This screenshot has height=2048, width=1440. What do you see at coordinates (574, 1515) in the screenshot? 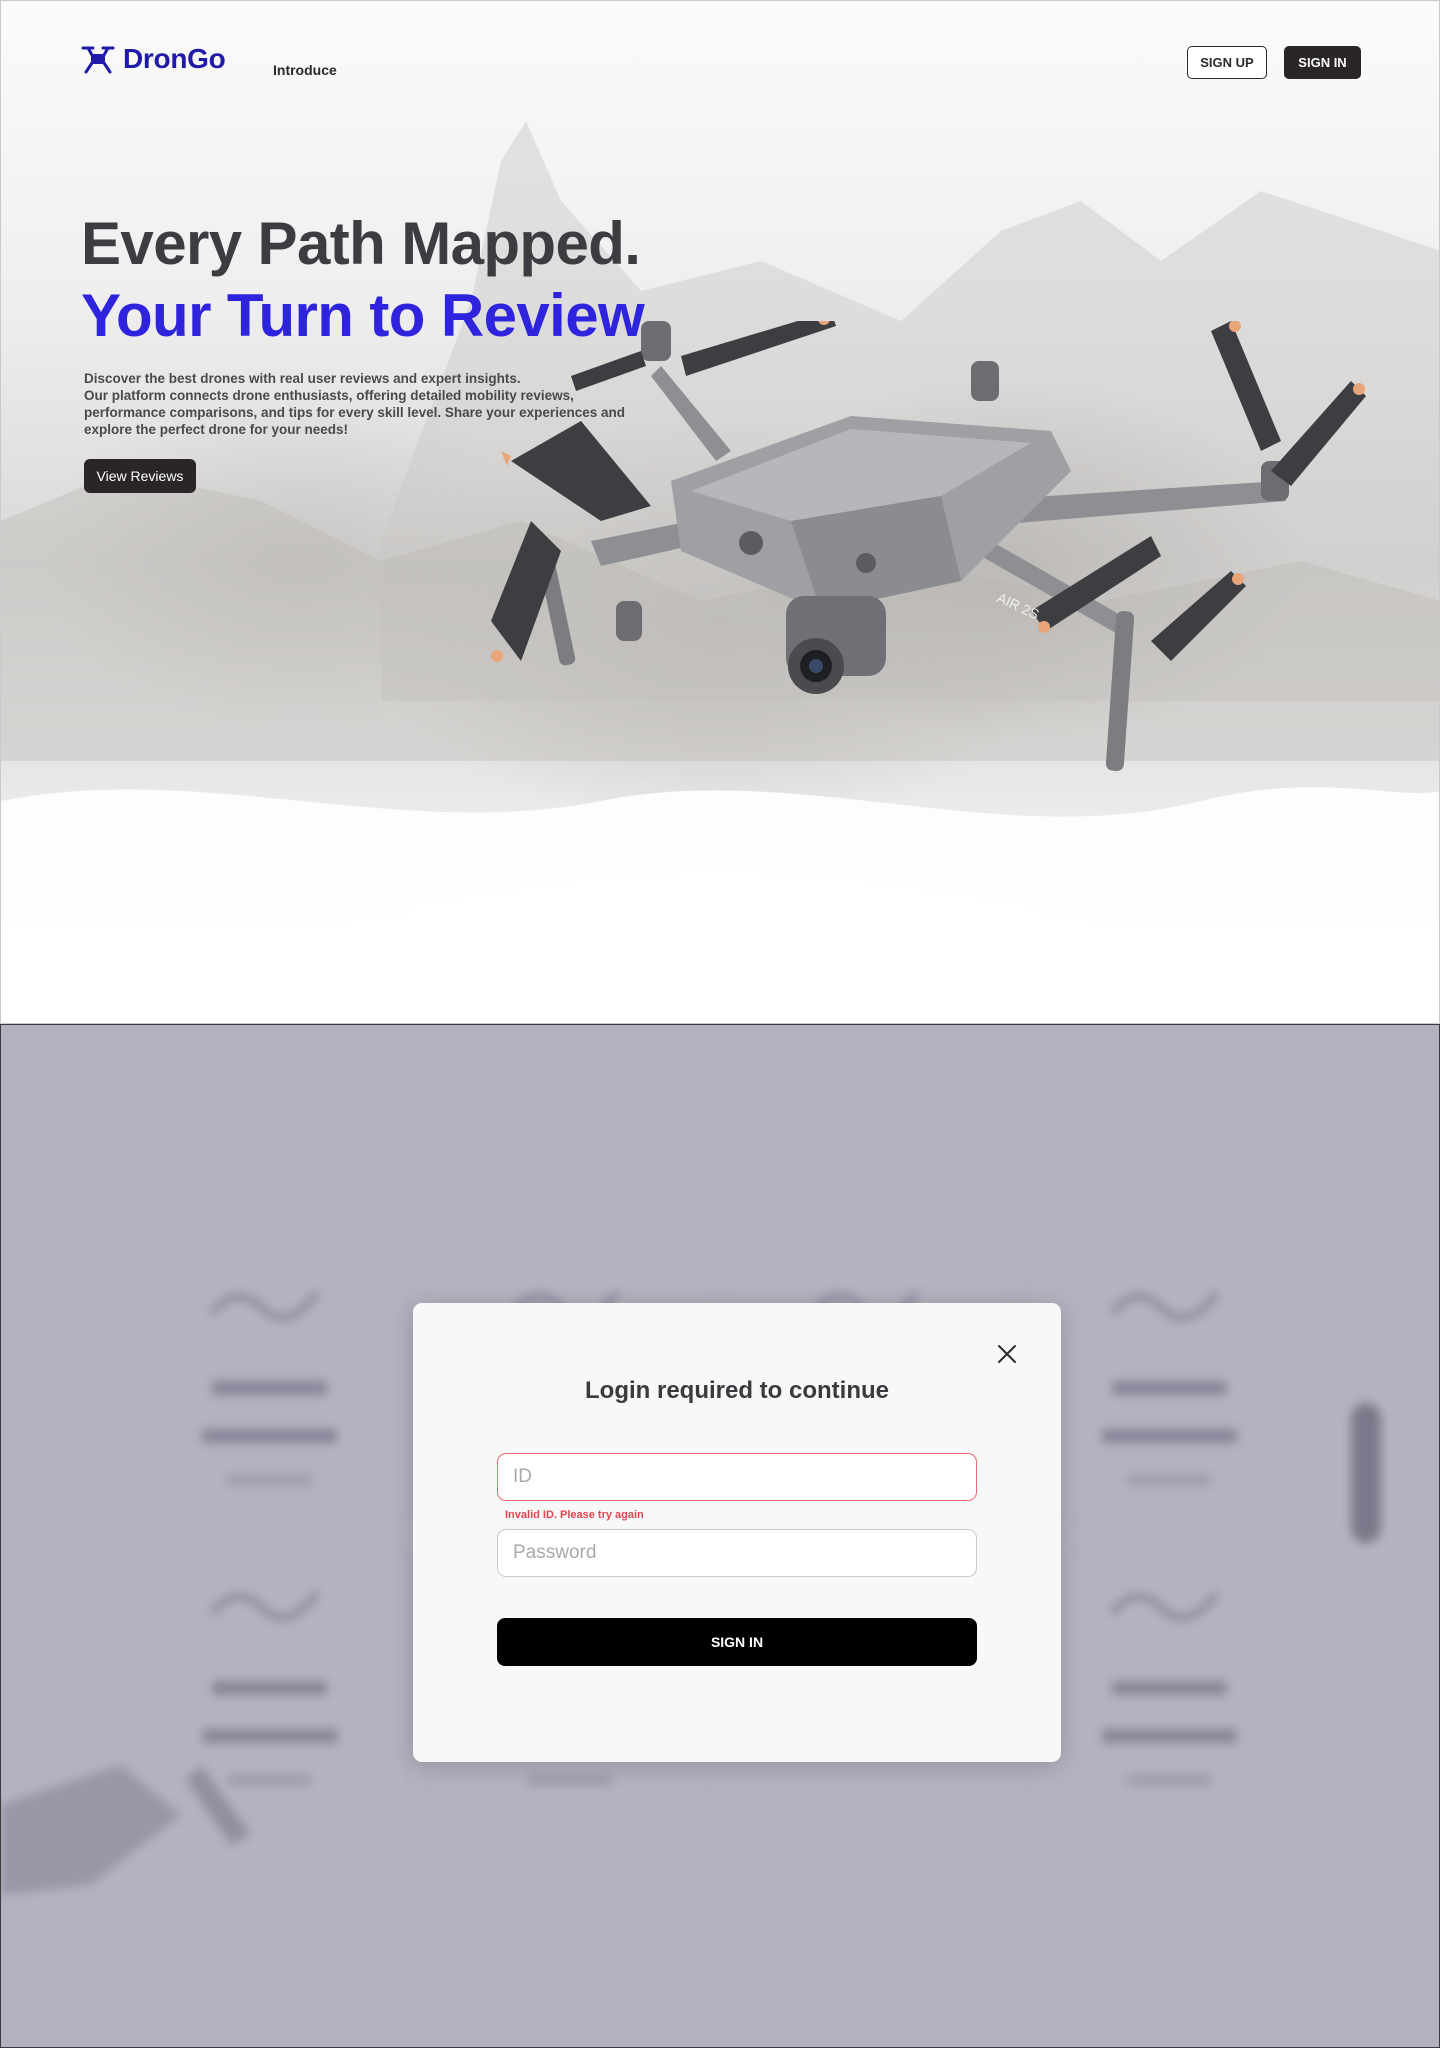
I see `id-error-message: Invalid ID. Please try again` at bounding box center [574, 1515].